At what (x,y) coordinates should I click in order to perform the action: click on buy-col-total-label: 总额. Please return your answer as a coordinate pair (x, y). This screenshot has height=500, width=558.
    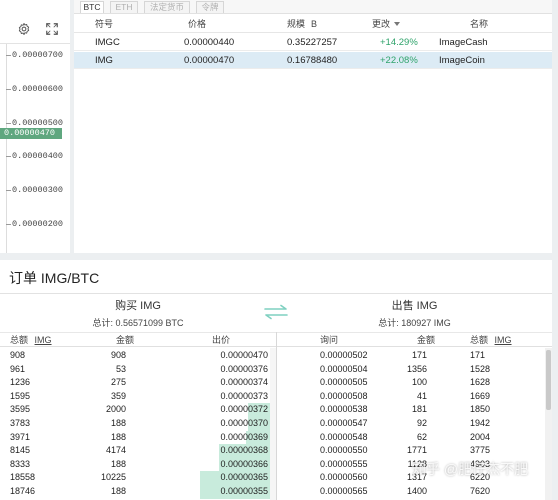
    Looking at the image, I should click on (19, 340).